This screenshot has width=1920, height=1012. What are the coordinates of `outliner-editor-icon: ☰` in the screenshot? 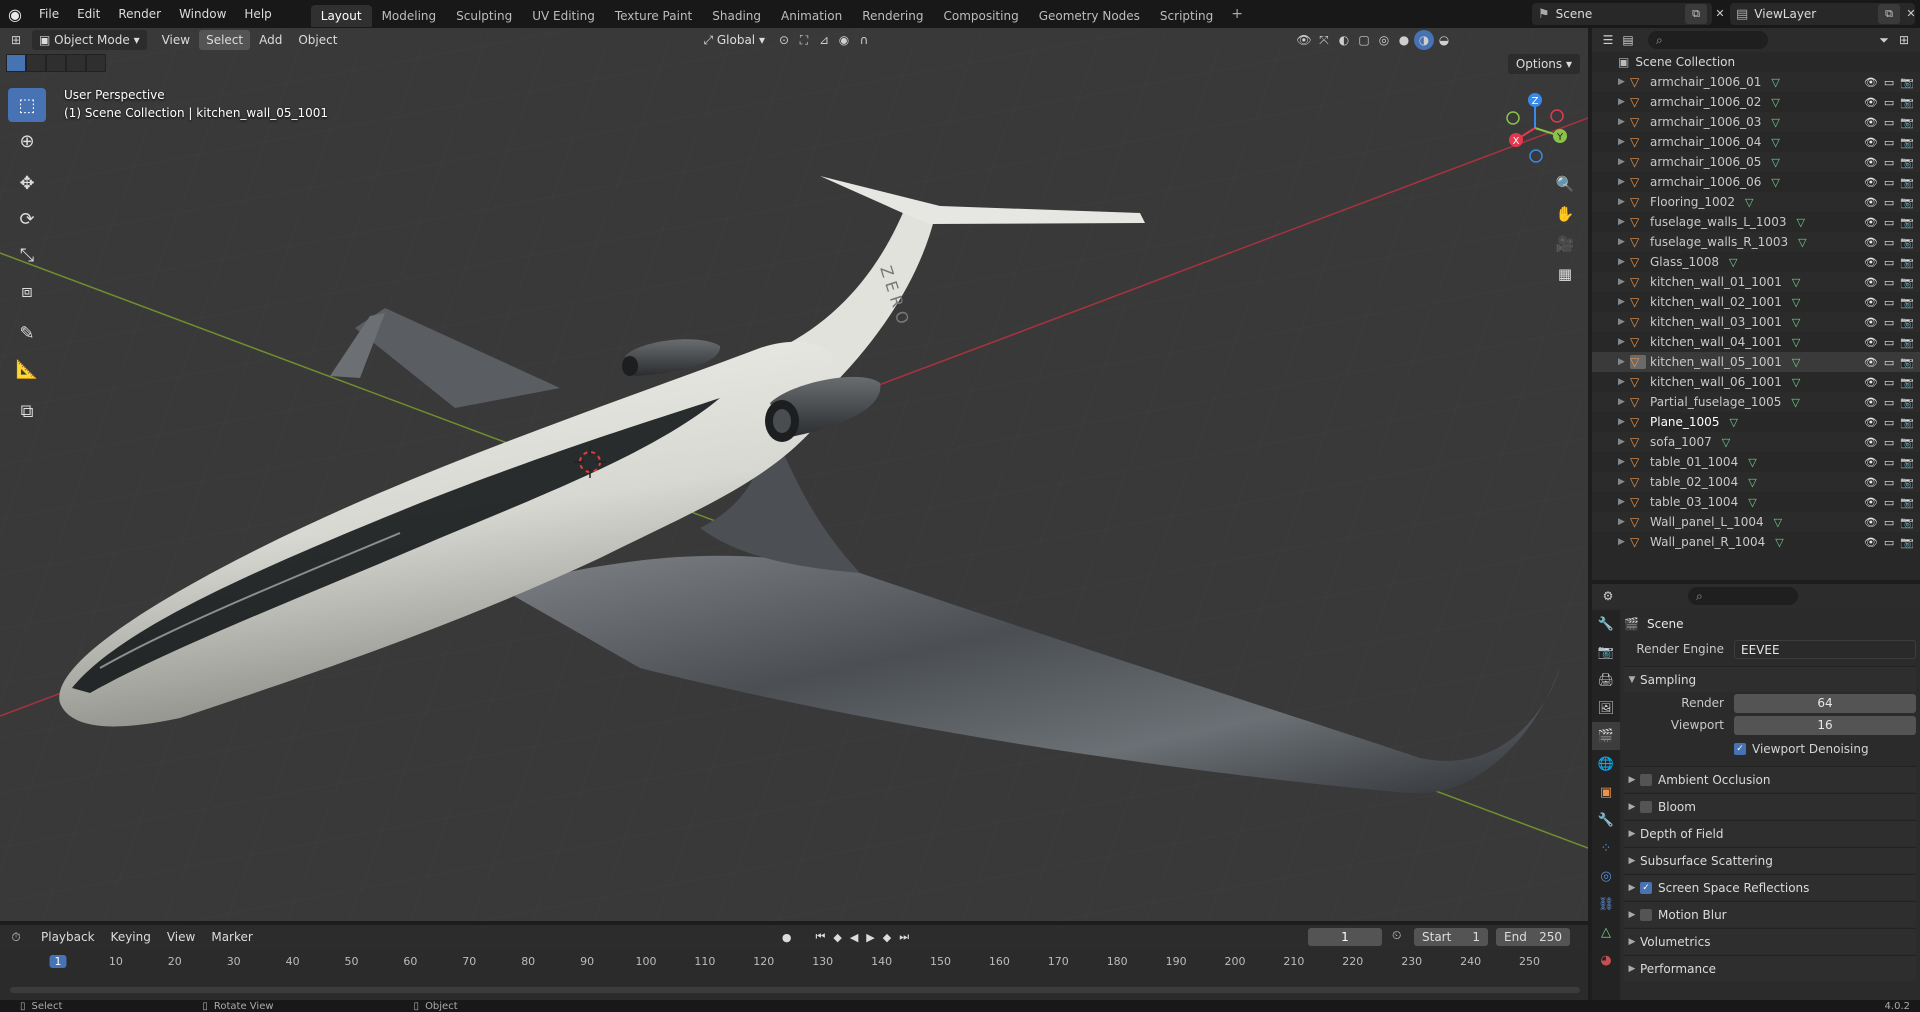 It's located at (1608, 40).